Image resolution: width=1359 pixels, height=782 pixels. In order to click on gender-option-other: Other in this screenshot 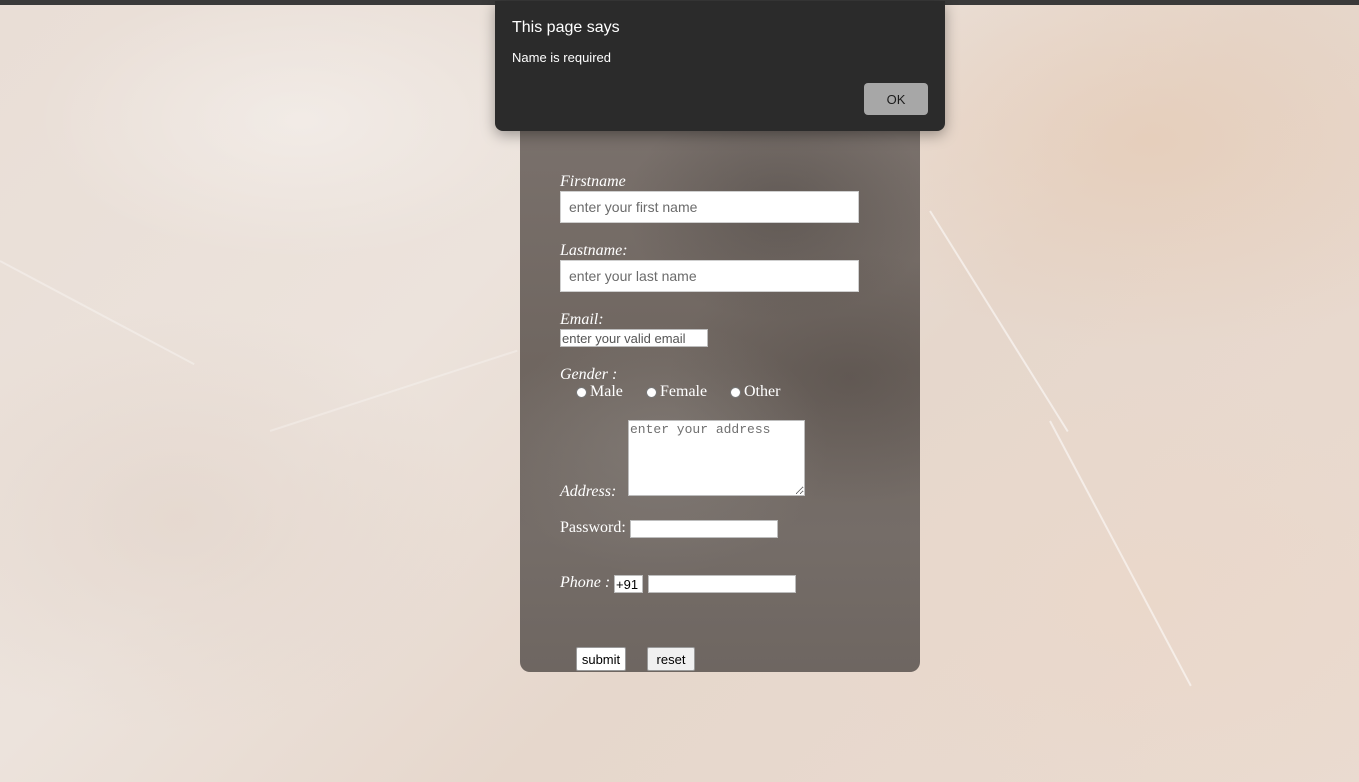, I will do `click(755, 392)`.